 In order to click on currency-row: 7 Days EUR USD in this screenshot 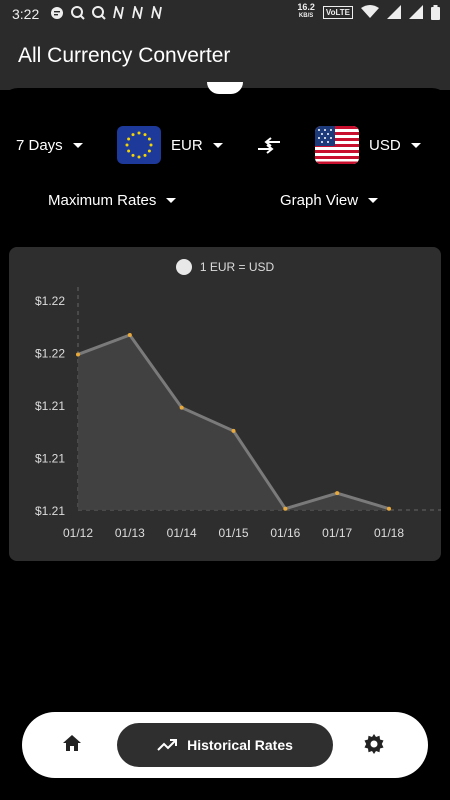, I will do `click(225, 146)`.